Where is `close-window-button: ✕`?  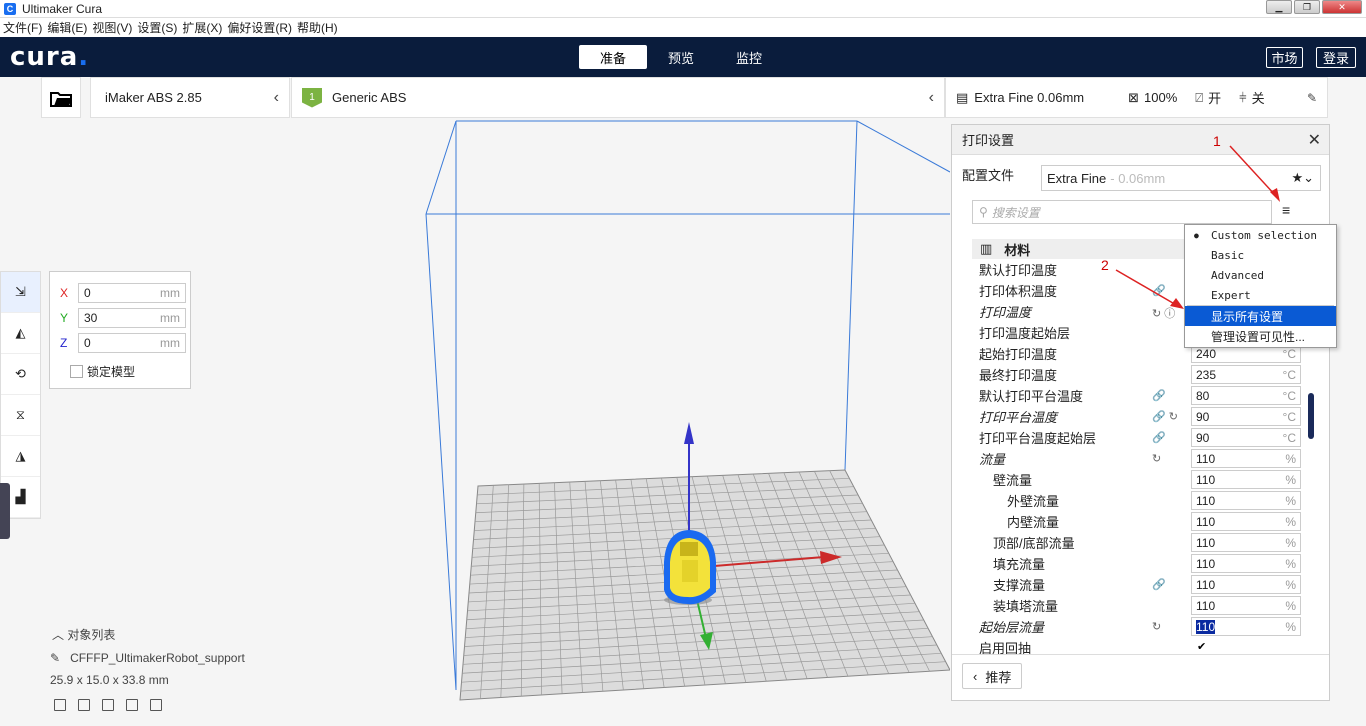 close-window-button: ✕ is located at coordinates (1342, 7).